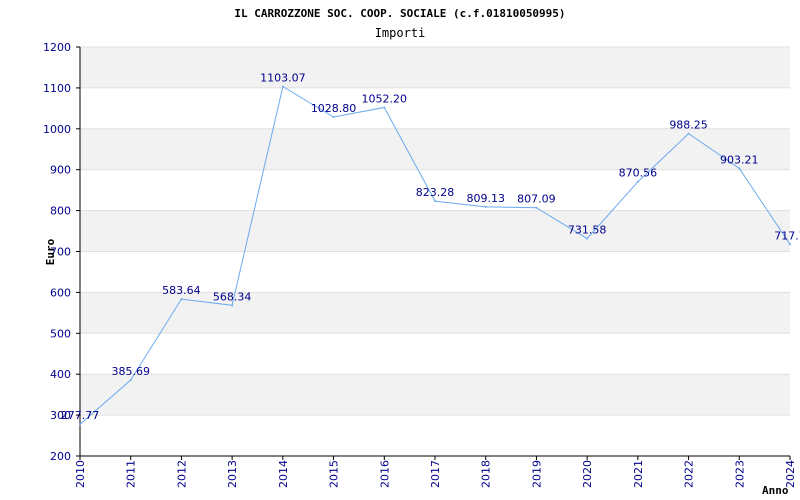 This screenshot has width=800, height=500. What do you see at coordinates (57, 129) in the screenshot?
I see `y-tick-label: 1000` at bounding box center [57, 129].